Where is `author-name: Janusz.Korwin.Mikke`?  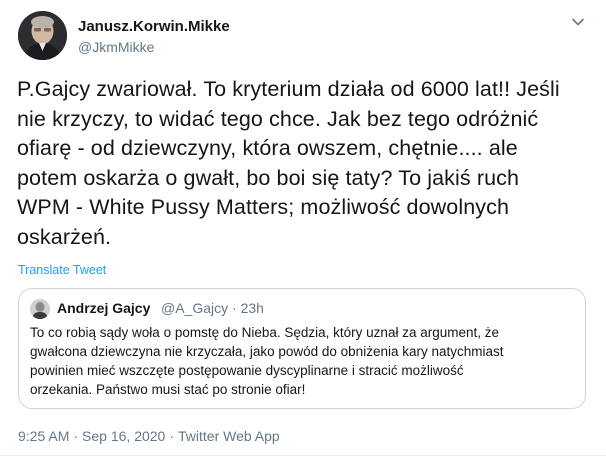 author-name: Janusz.Korwin.Mikke is located at coordinates (154, 26).